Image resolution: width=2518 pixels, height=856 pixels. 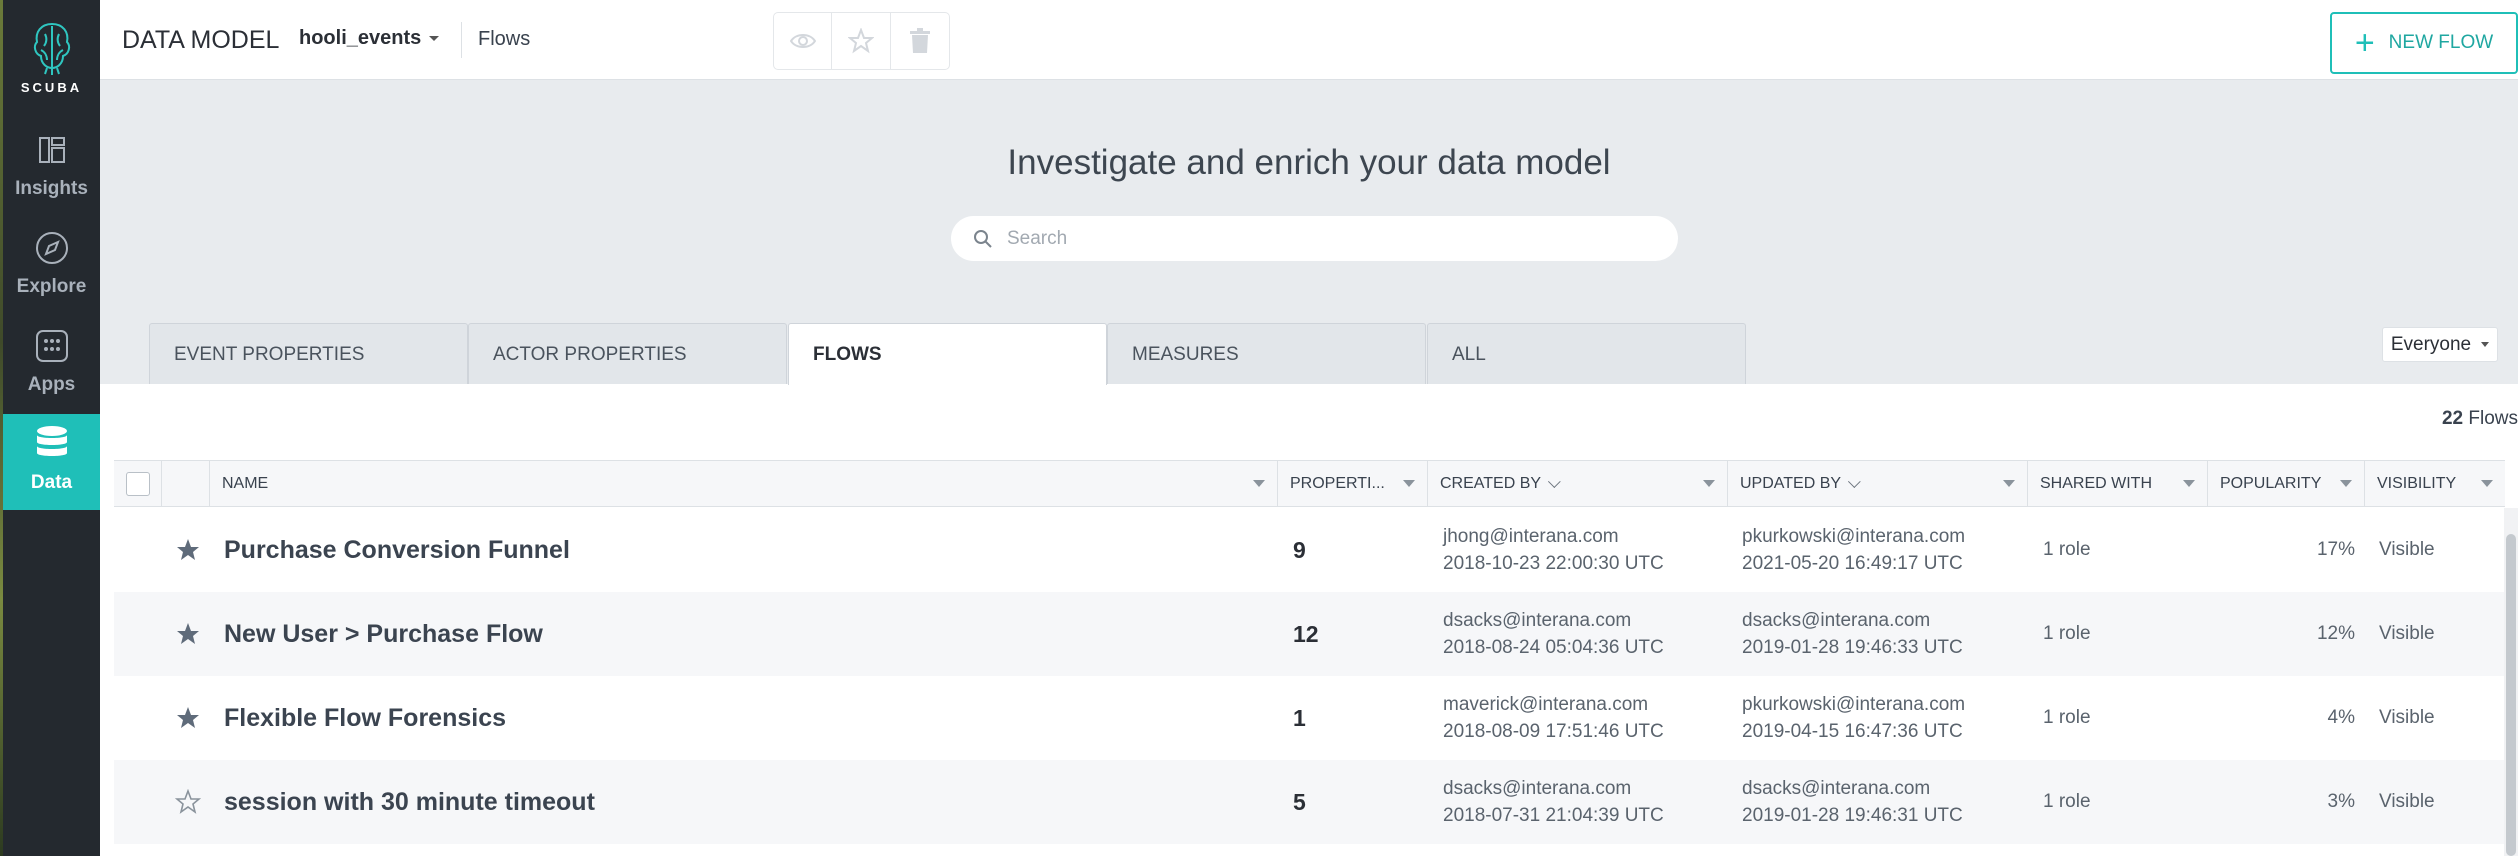 I want to click on sidebar: SCUBA Insights Explore Apps Data, so click(x=50, y=428).